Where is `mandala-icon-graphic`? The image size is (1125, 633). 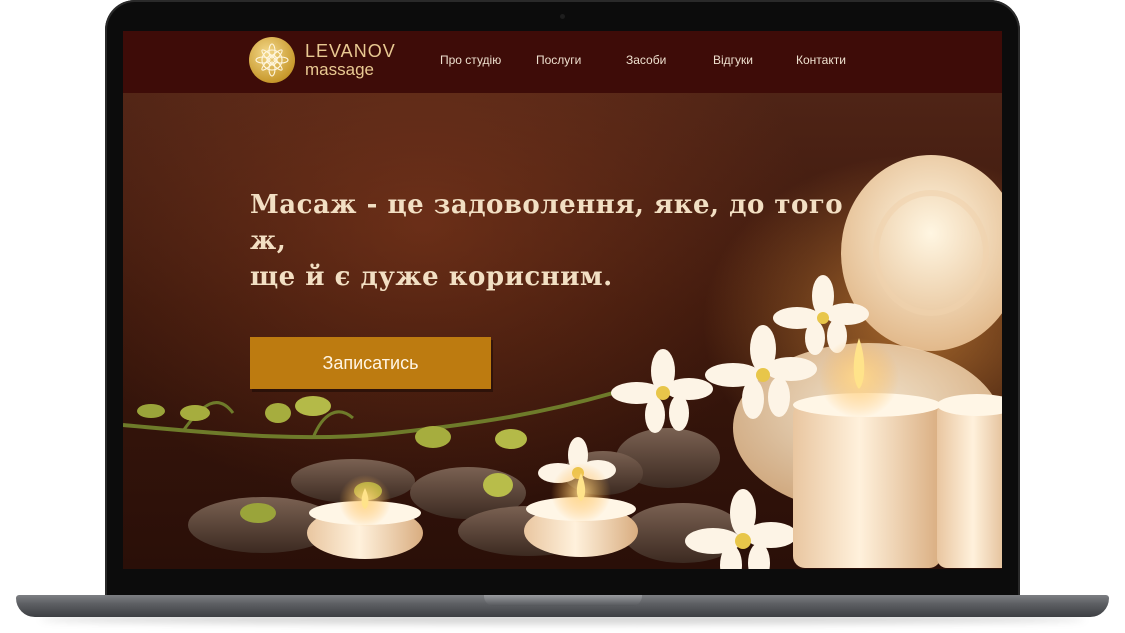 mandala-icon-graphic is located at coordinates (272, 60).